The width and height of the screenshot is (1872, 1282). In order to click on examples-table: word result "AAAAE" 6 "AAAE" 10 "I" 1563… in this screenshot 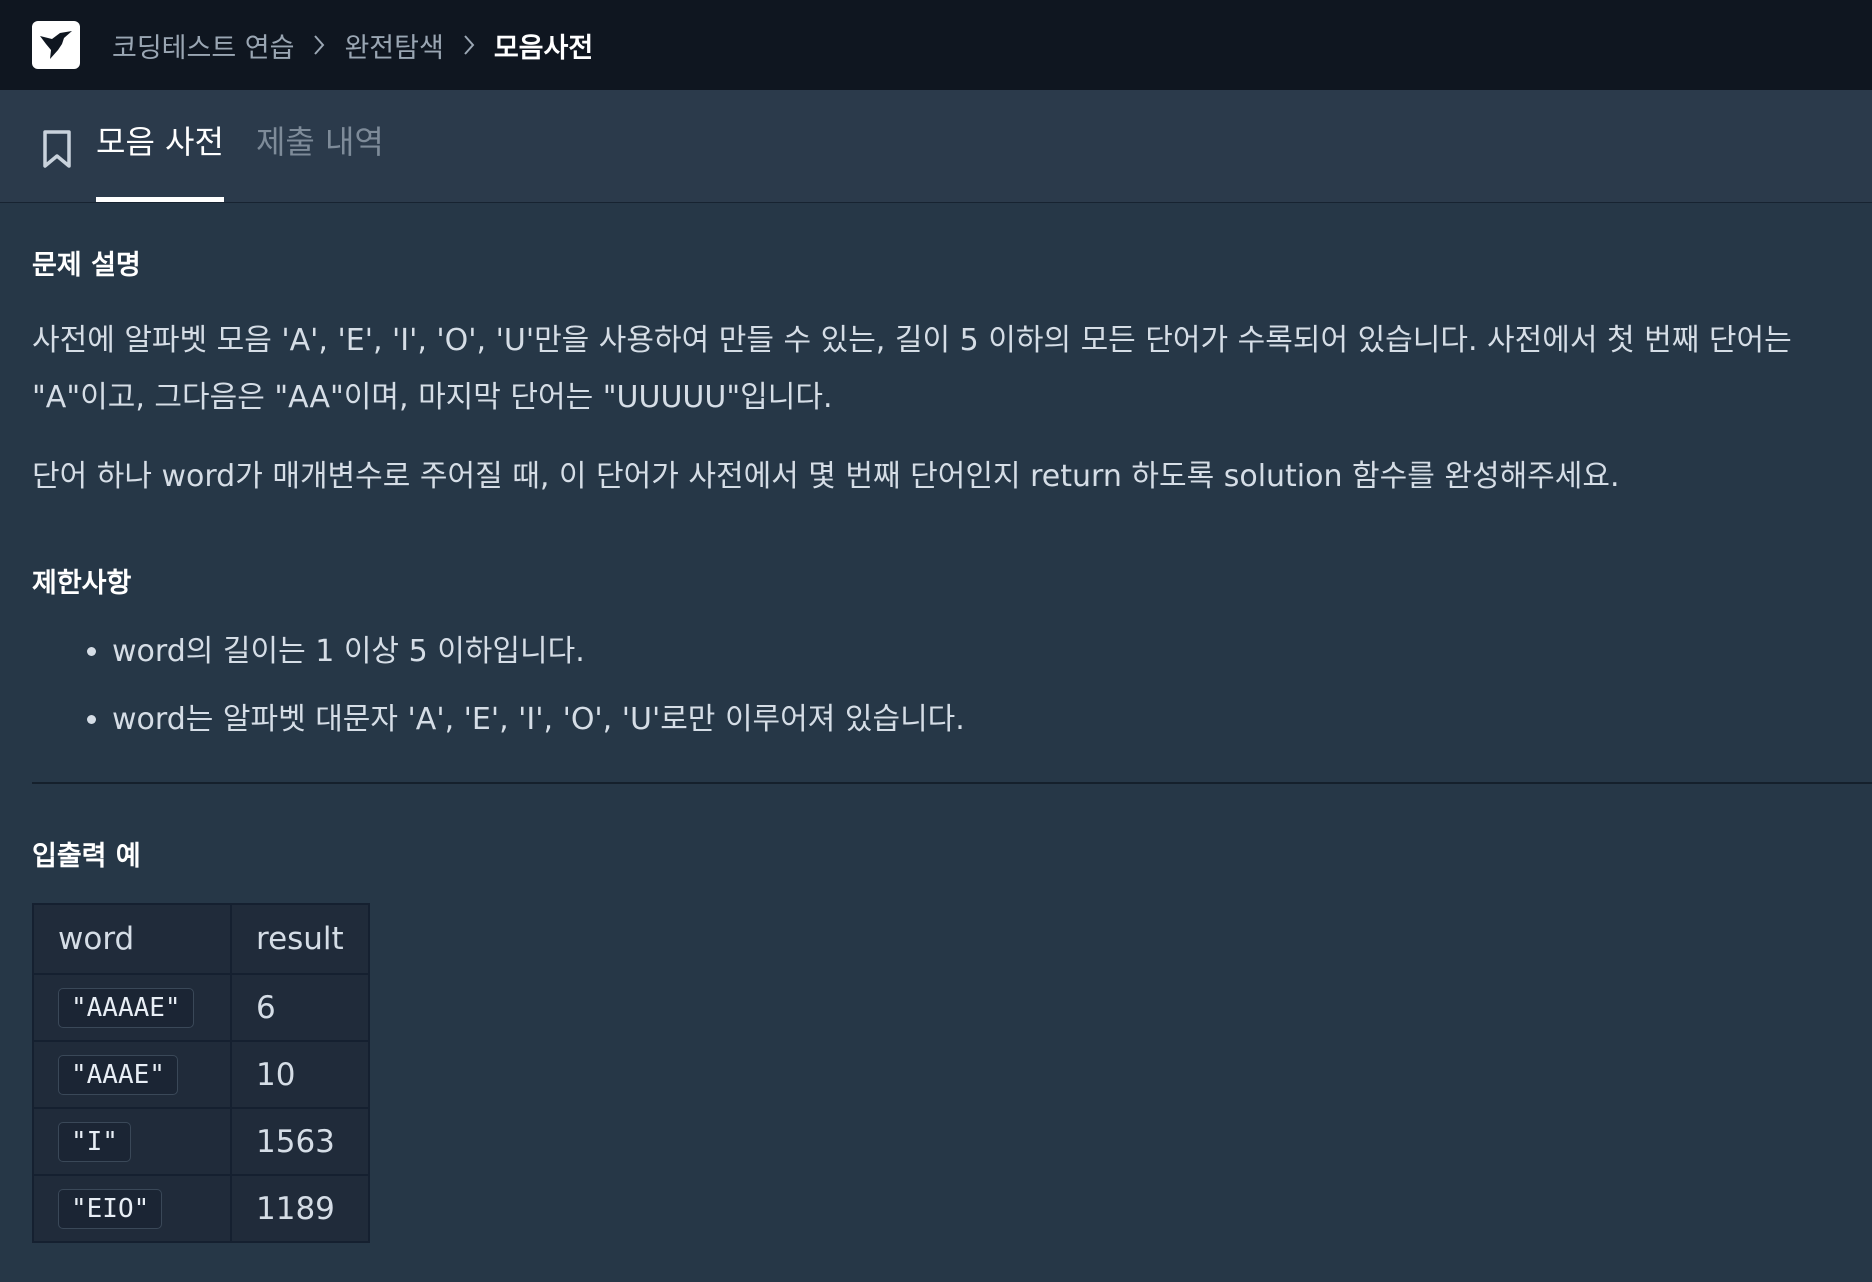, I will do `click(201, 1073)`.